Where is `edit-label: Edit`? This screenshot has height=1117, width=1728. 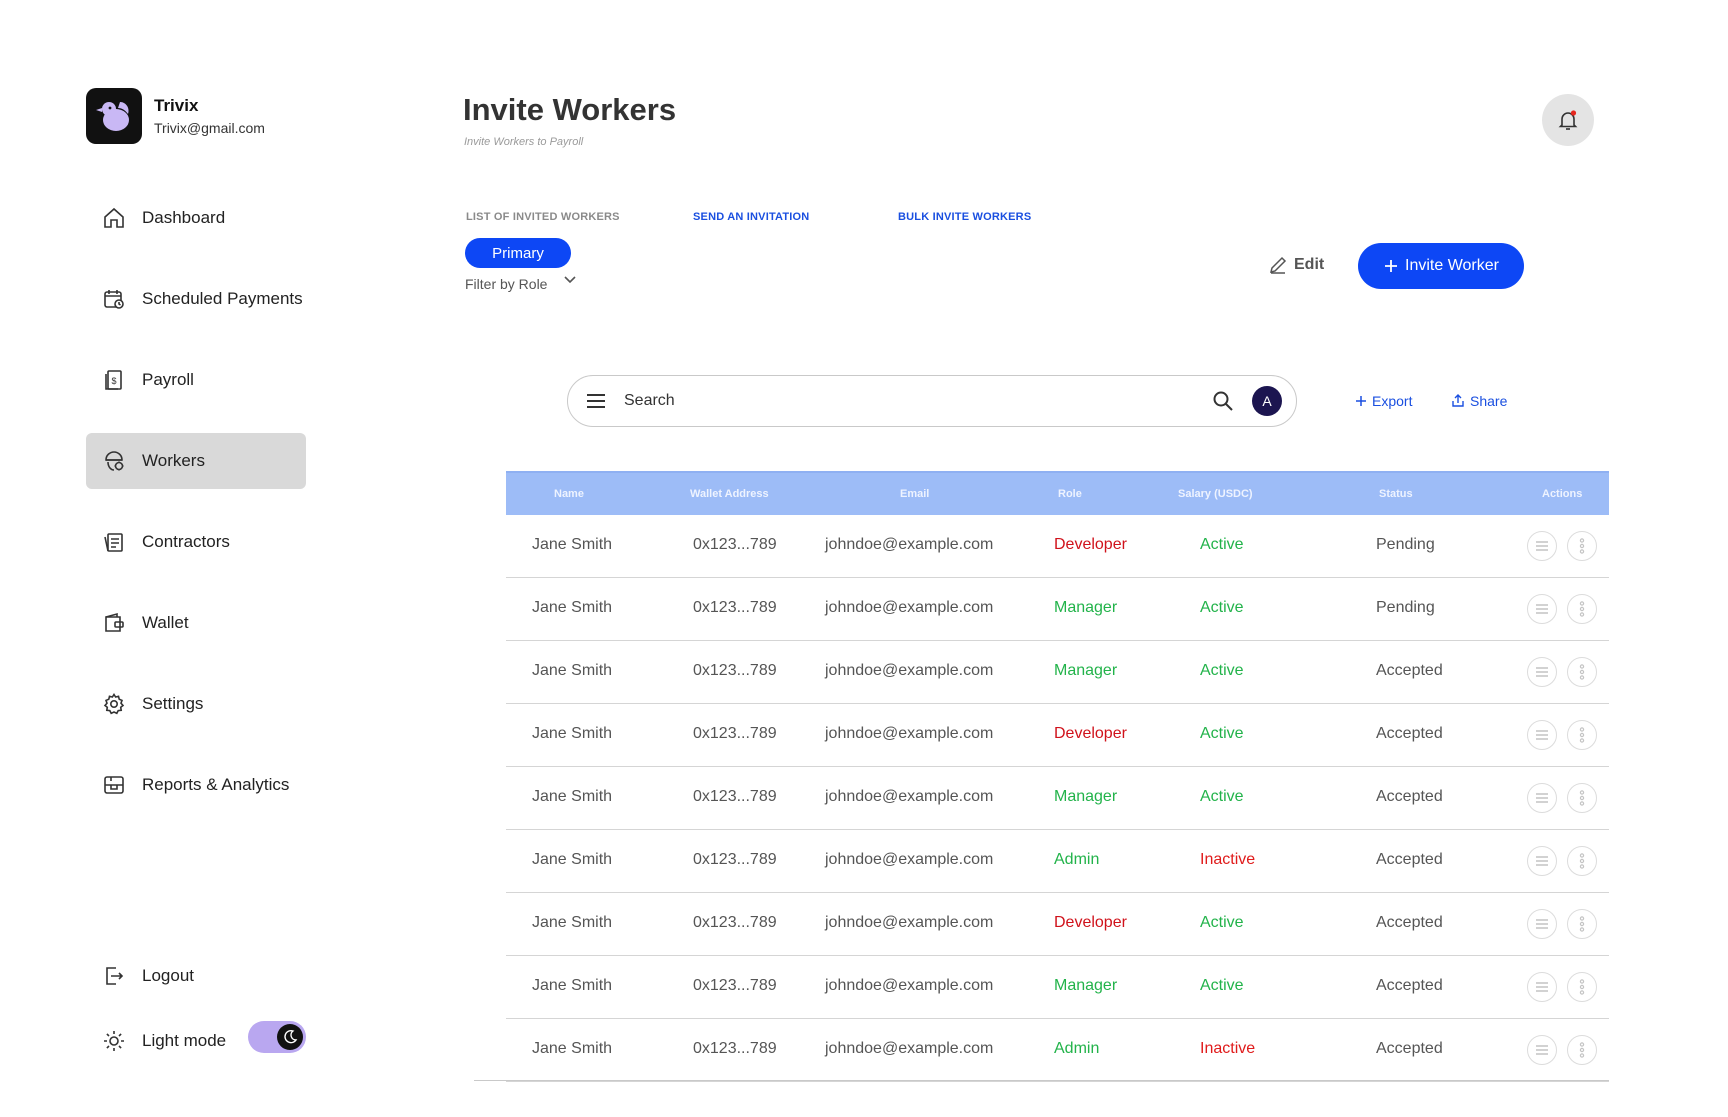 edit-label: Edit is located at coordinates (1309, 264).